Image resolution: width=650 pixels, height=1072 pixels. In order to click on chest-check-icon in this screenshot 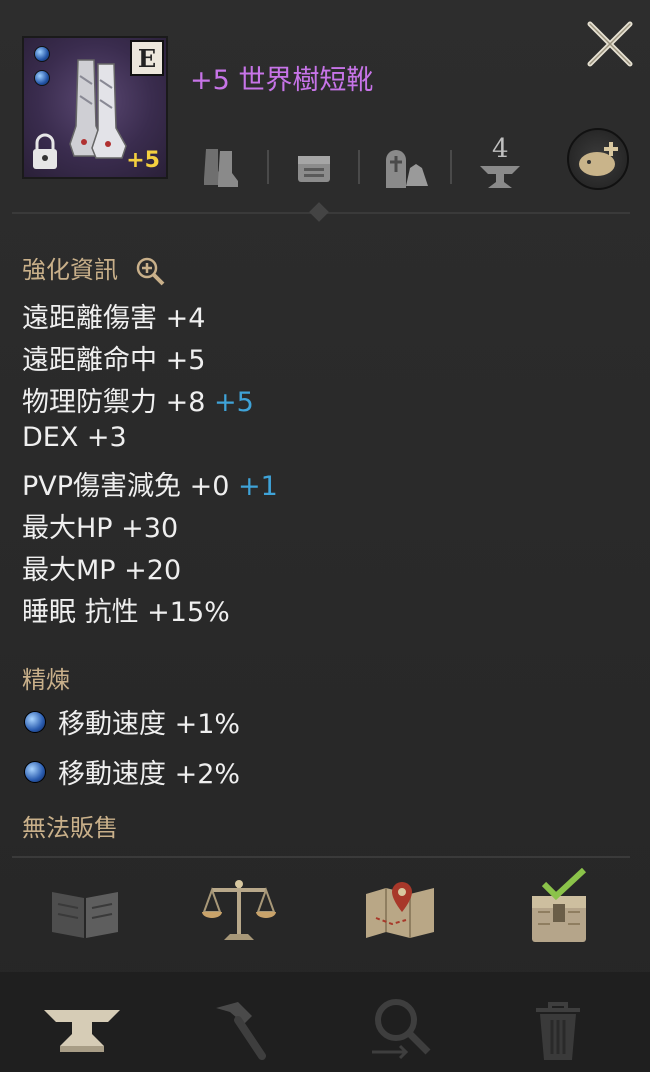, I will do `click(559, 907)`.